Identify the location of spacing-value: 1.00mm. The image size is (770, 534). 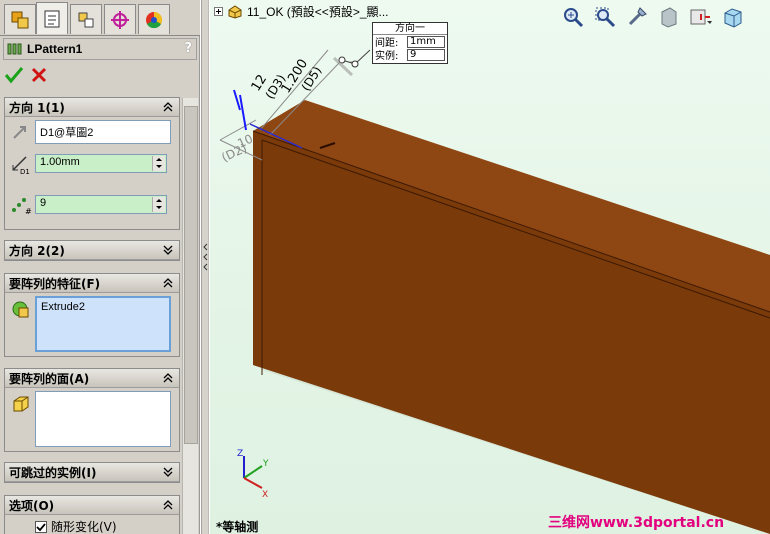
(60, 162).